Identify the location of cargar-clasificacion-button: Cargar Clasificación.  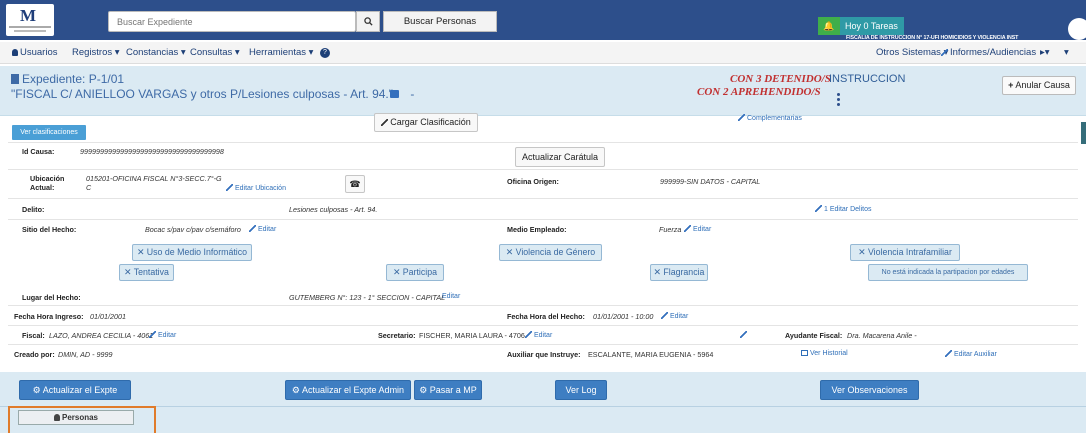
(426, 122).